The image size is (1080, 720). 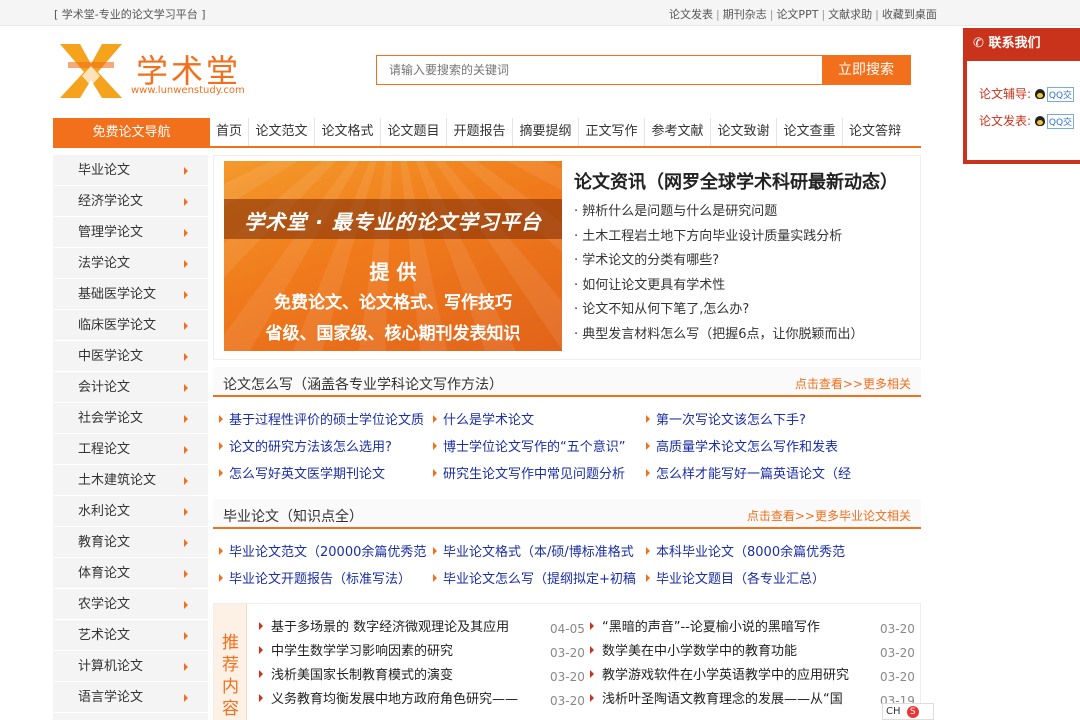 I want to click on nav-item-plagiarism-check: 论文查重, so click(x=810, y=132).